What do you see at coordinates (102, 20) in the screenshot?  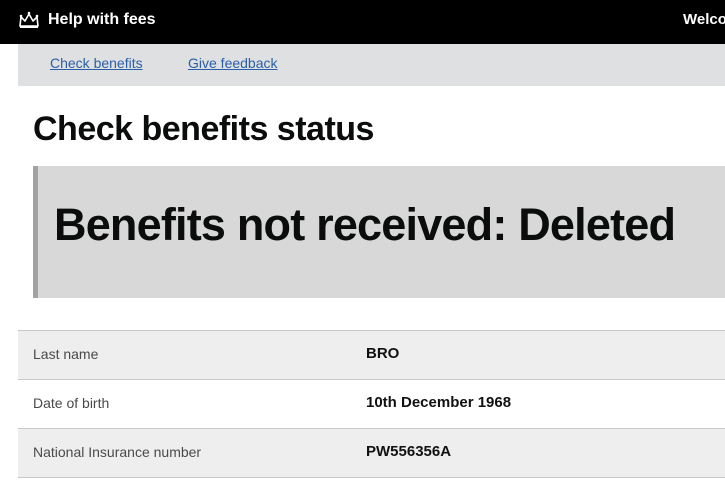 I see `service-name-link: Help with fees` at bounding box center [102, 20].